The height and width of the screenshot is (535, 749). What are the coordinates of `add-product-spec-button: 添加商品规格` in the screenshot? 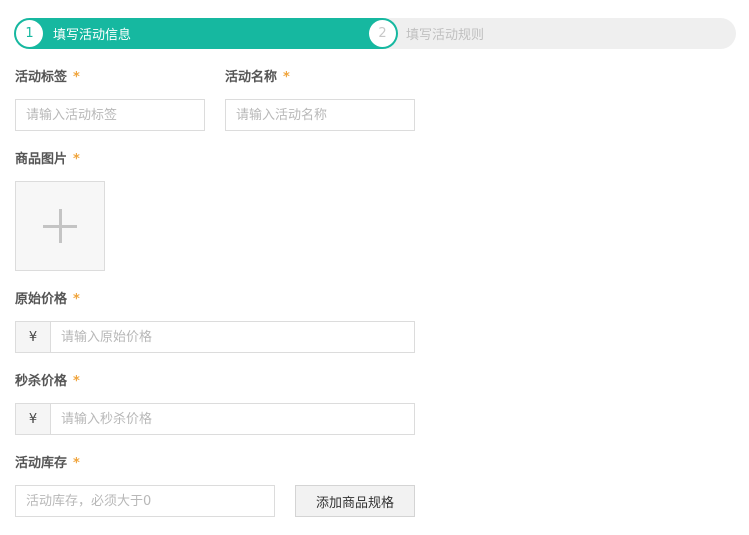 It's located at (355, 501).